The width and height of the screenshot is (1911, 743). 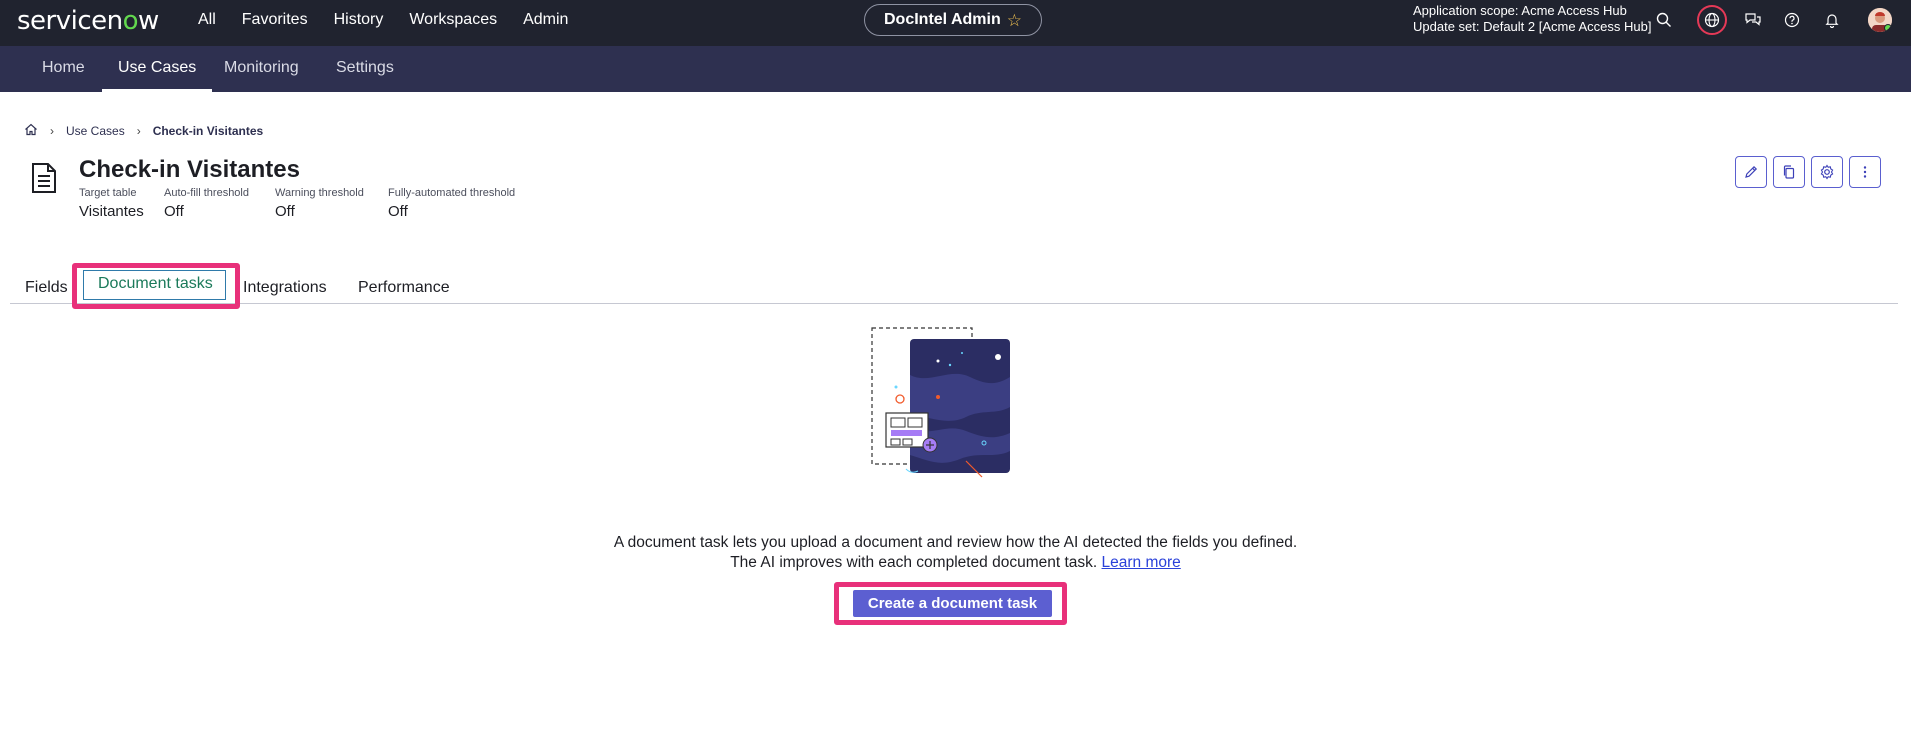 I want to click on nav-admin: Admin, so click(x=545, y=20).